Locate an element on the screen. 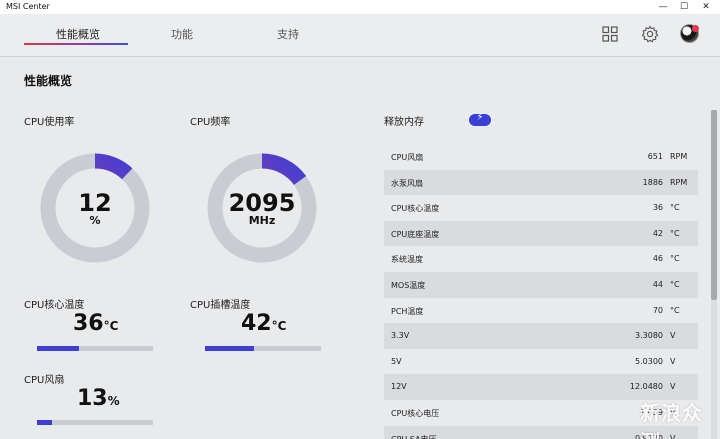 The image size is (720, 439). sensor-value: 12.0480 is located at coordinates (646, 387).